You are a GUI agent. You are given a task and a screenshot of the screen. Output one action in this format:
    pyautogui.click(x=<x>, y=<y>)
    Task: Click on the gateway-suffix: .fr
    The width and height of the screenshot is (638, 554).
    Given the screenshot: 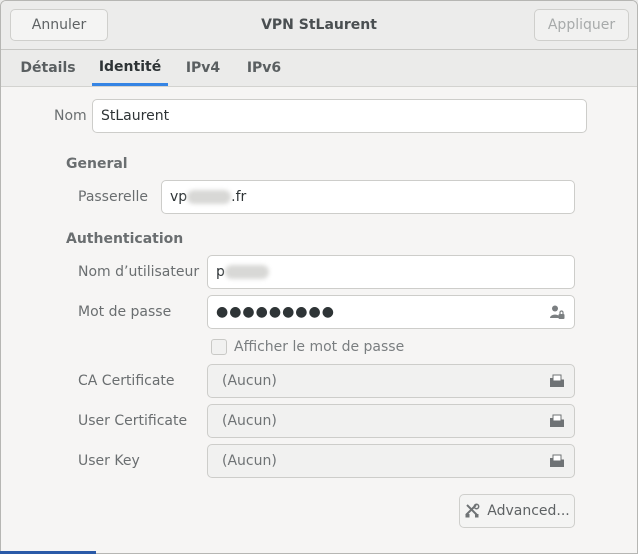 What is the action you would take?
    pyautogui.click(x=239, y=197)
    